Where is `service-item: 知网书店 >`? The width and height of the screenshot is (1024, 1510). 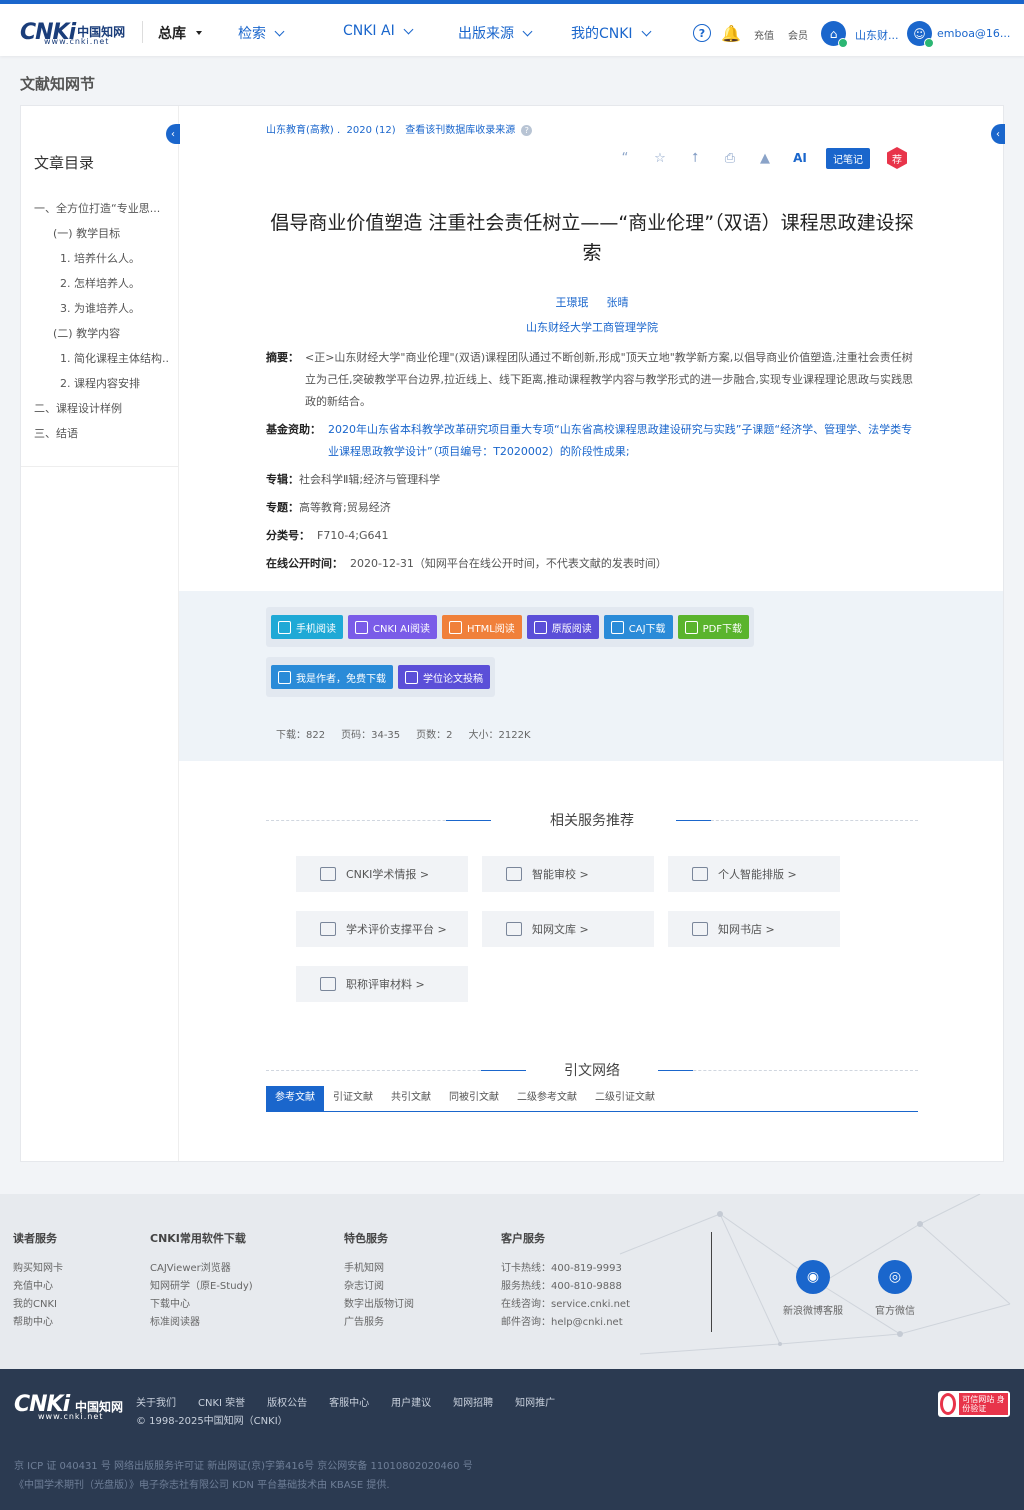
service-item: 知网书店 > is located at coordinates (754, 929).